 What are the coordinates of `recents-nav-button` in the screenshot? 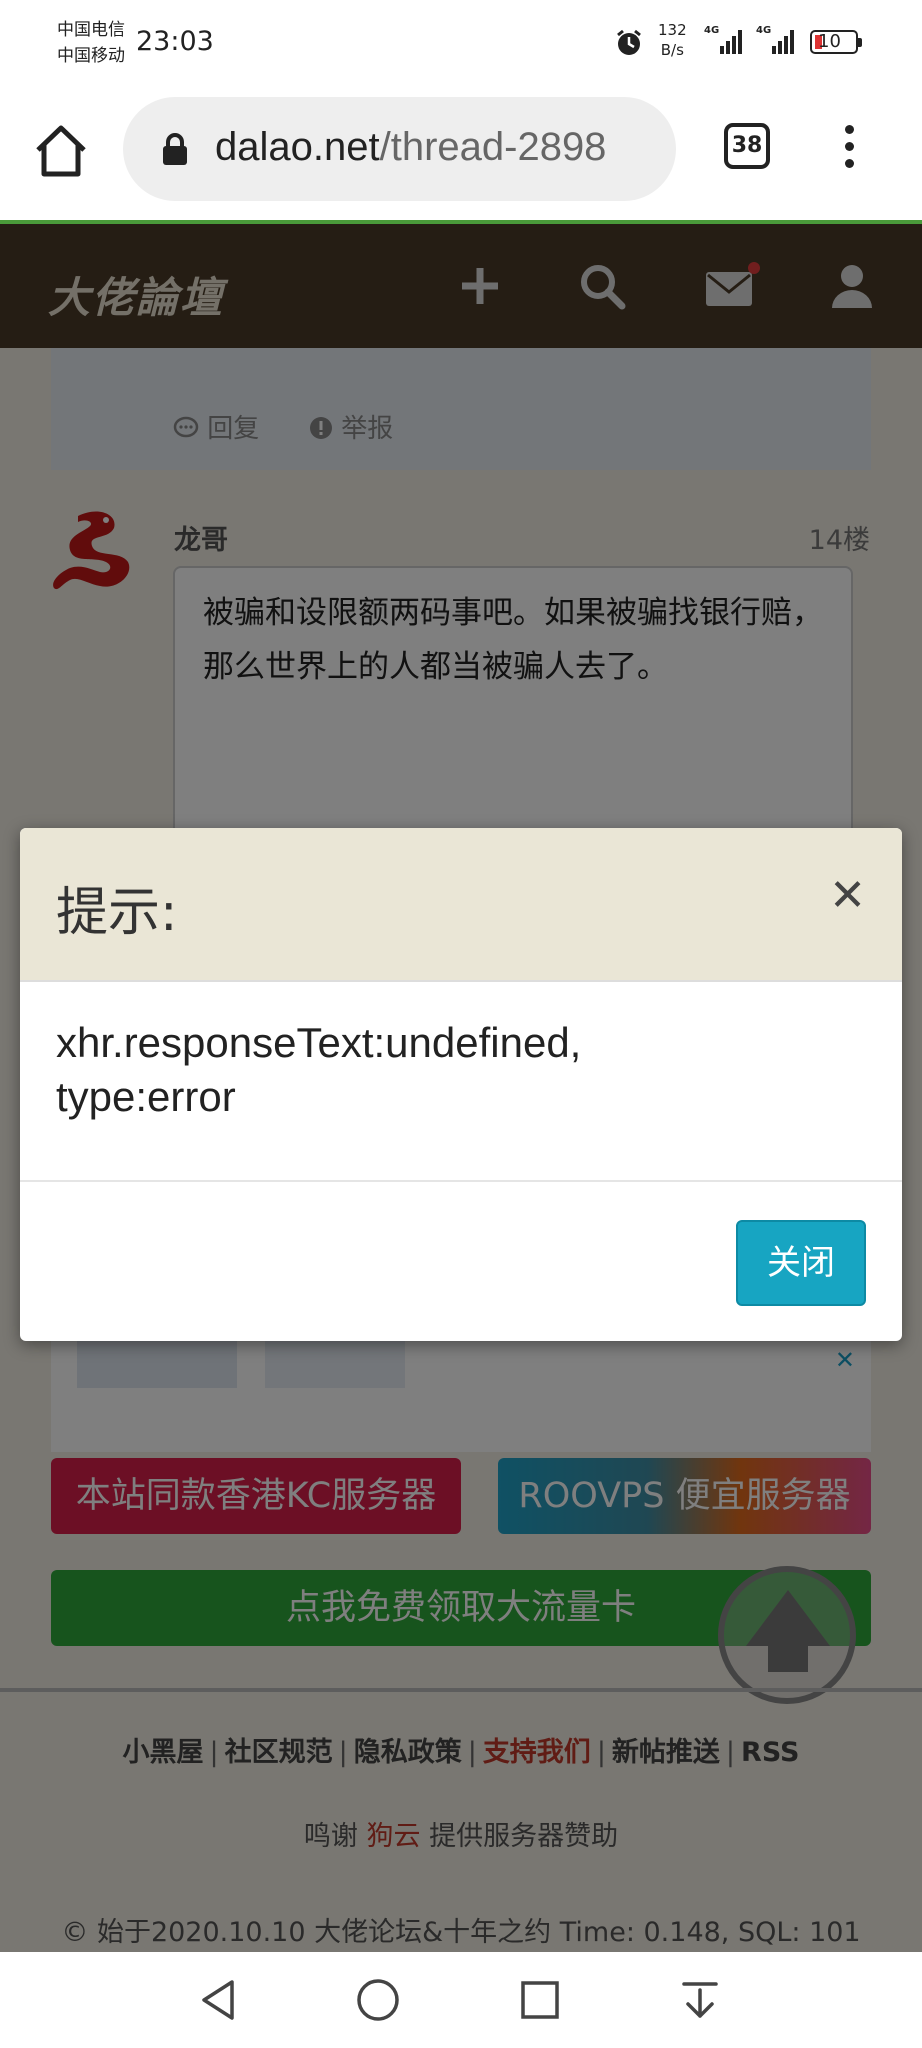 It's located at (540, 2002).